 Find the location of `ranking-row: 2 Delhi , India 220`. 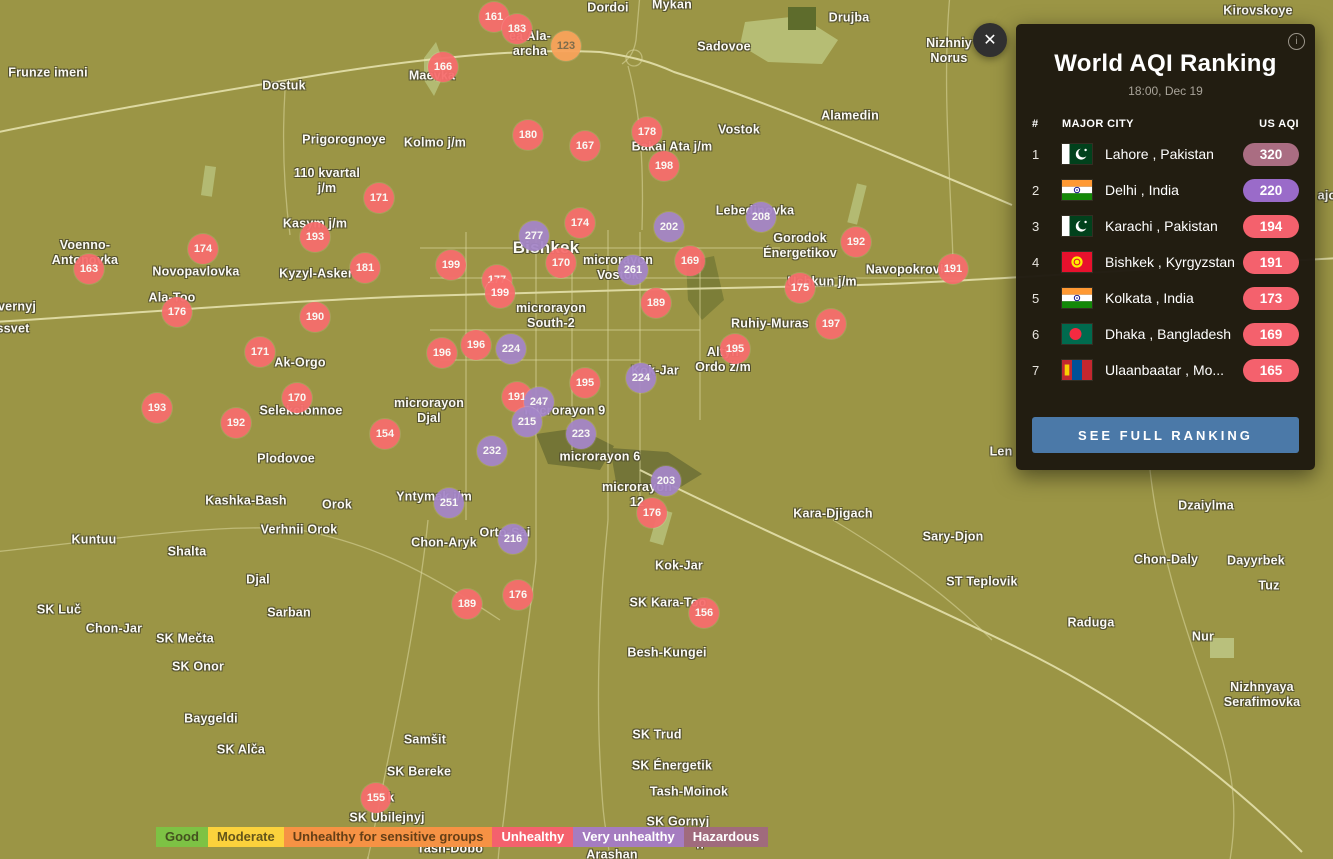

ranking-row: 2 Delhi , India 220 is located at coordinates (1165, 190).